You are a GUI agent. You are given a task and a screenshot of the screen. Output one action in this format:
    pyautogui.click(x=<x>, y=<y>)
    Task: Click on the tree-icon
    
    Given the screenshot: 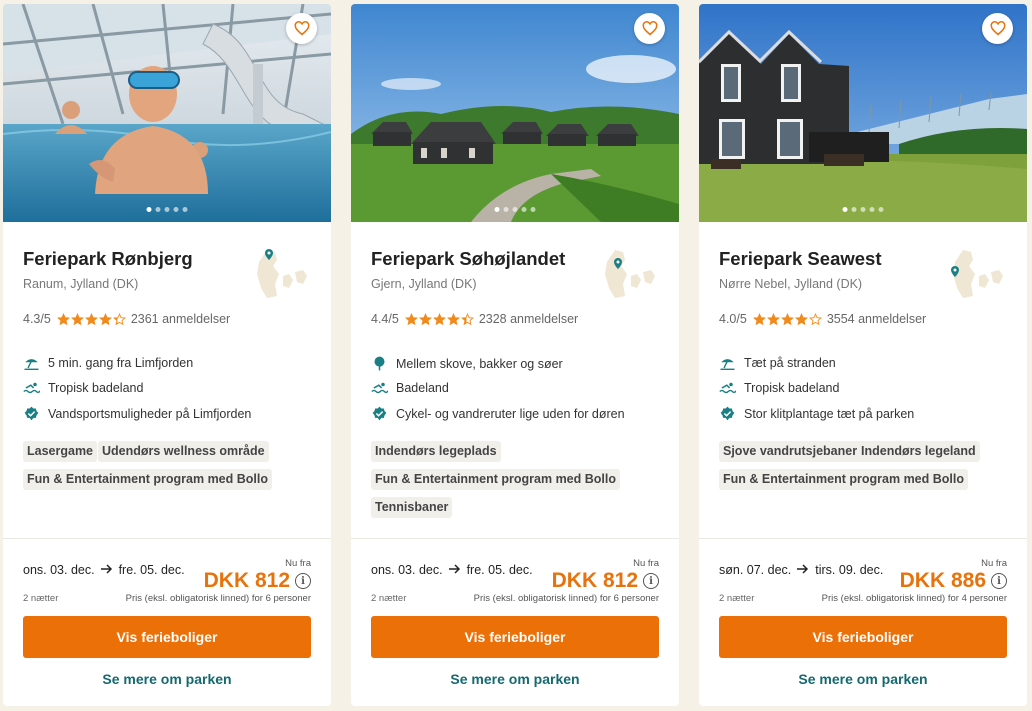 What is the action you would take?
    pyautogui.click(x=379, y=363)
    